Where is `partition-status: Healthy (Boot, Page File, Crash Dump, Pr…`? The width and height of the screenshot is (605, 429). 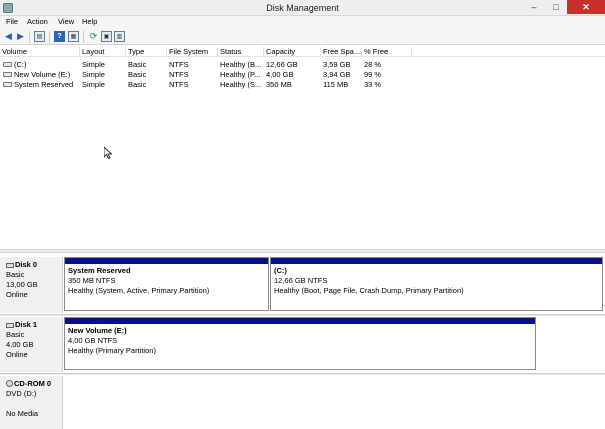
partition-status: Healthy (Boot, Page File, Crash Dump, Pr… is located at coordinates (369, 290).